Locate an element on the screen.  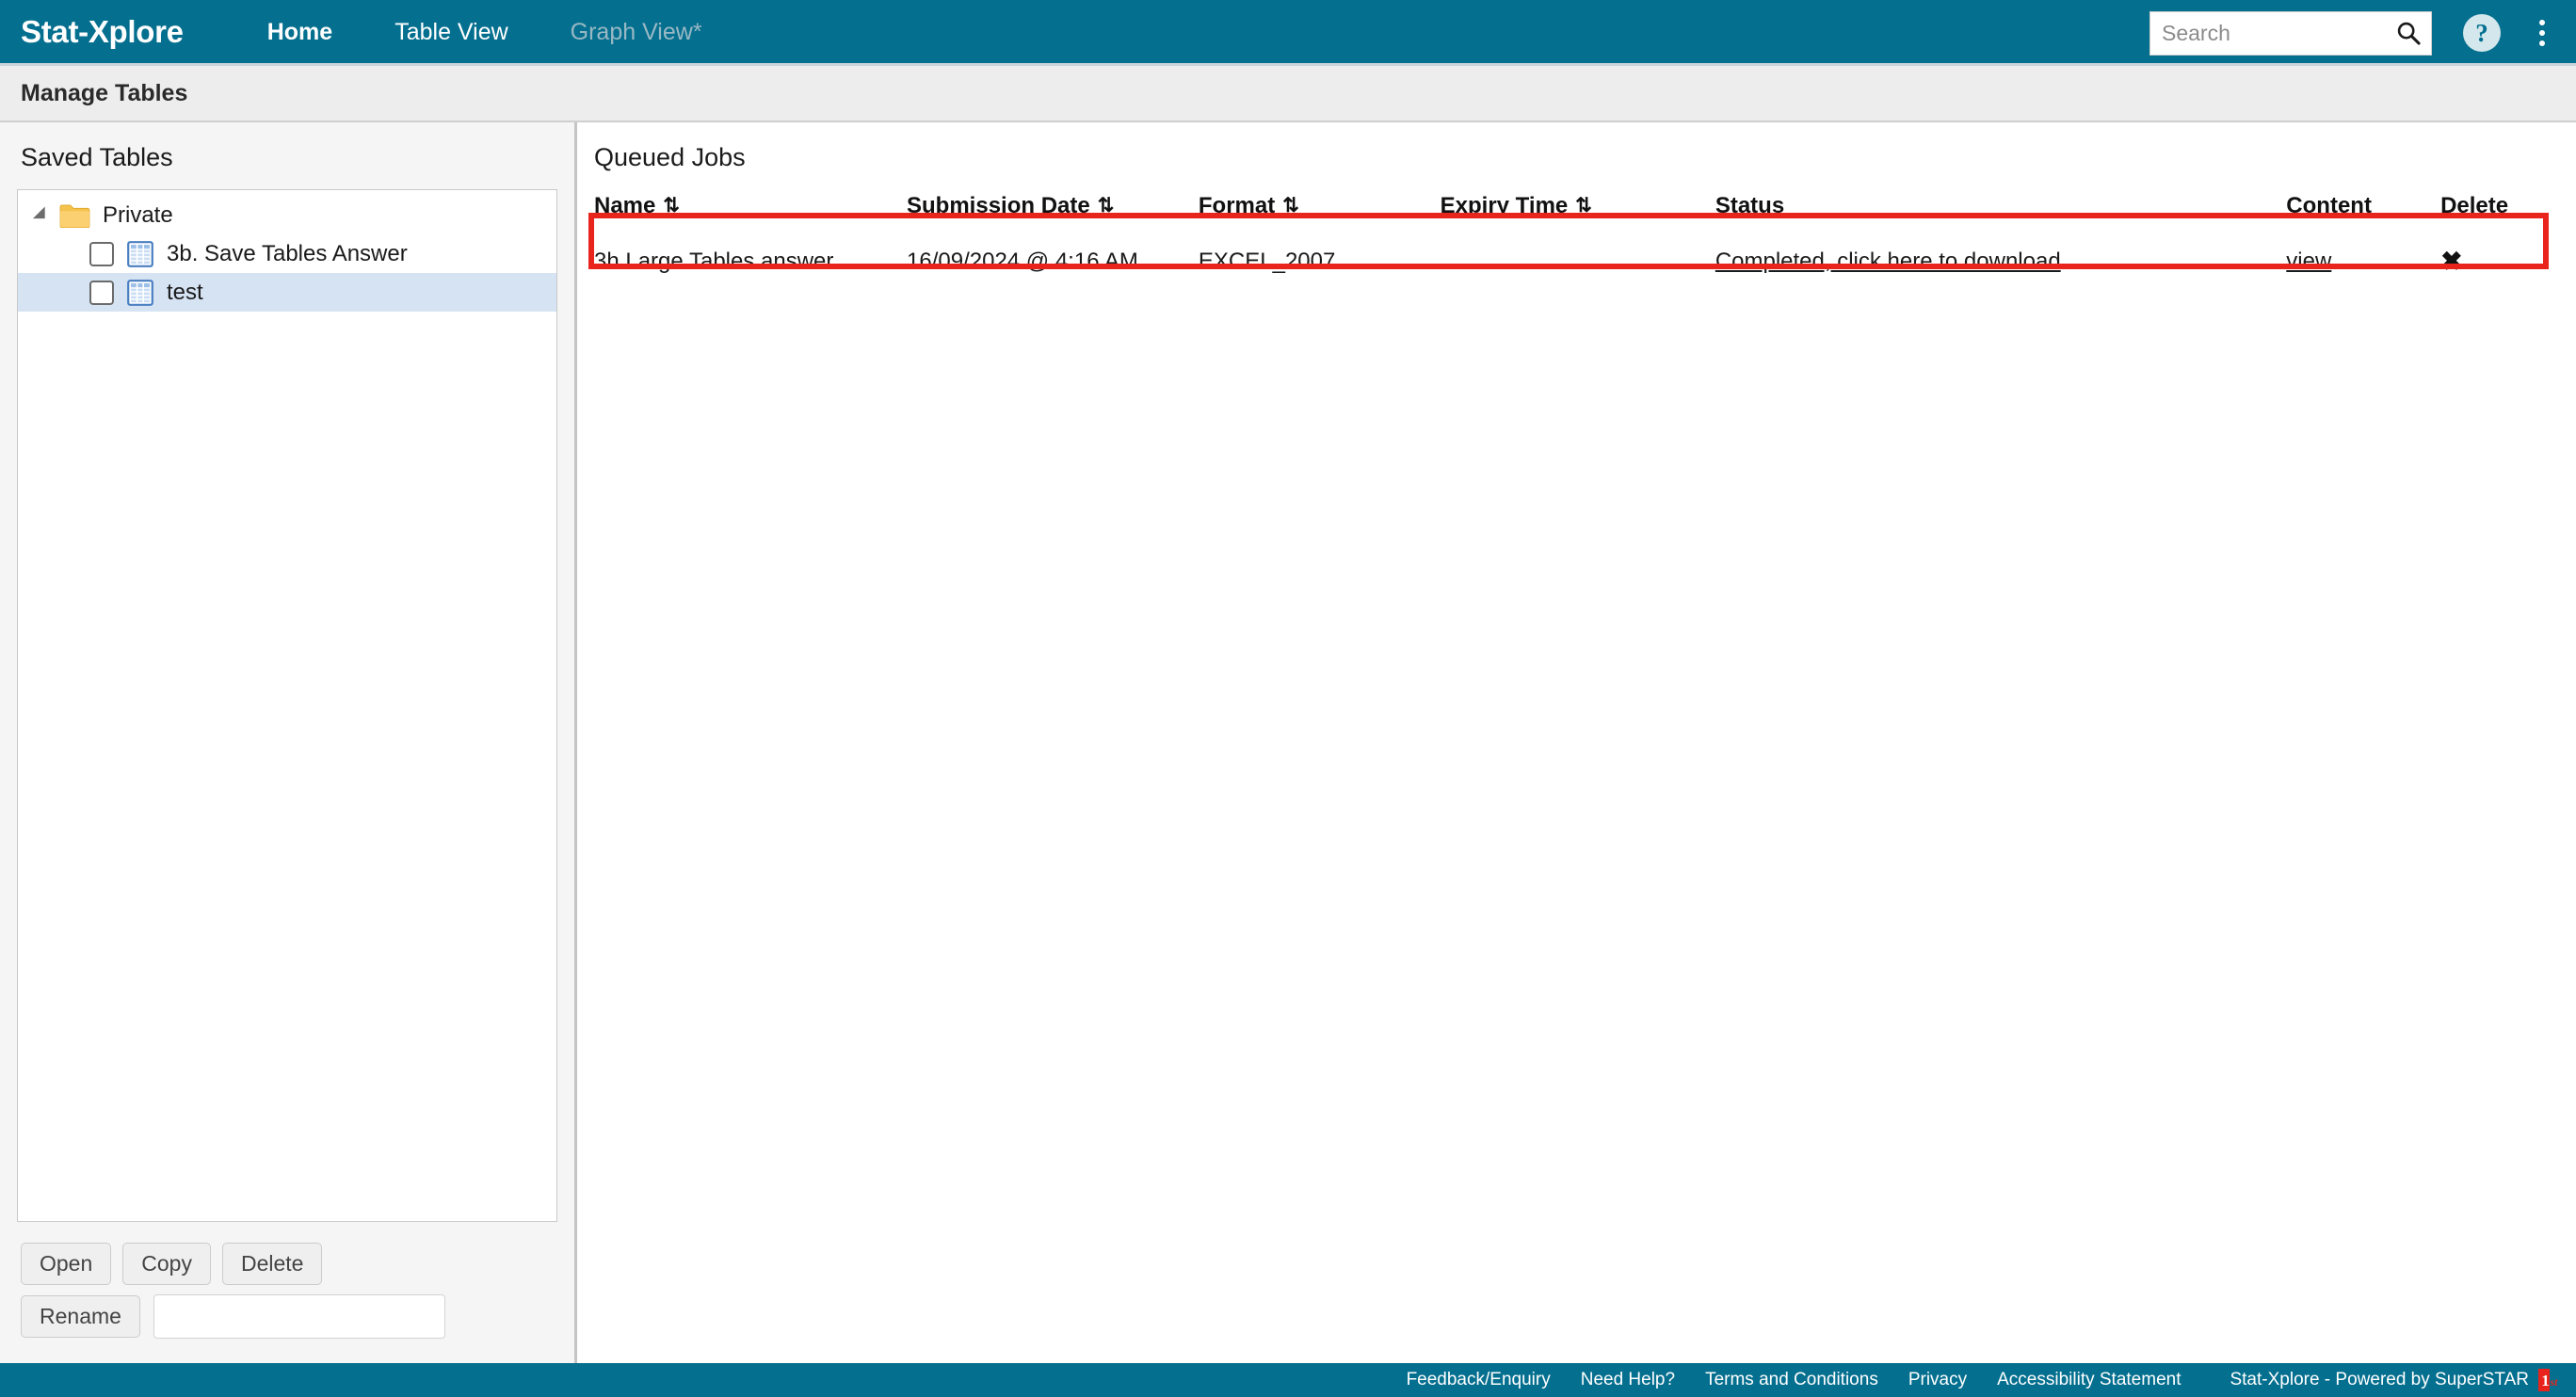
cell-expiry-time is located at coordinates (1578, 261).